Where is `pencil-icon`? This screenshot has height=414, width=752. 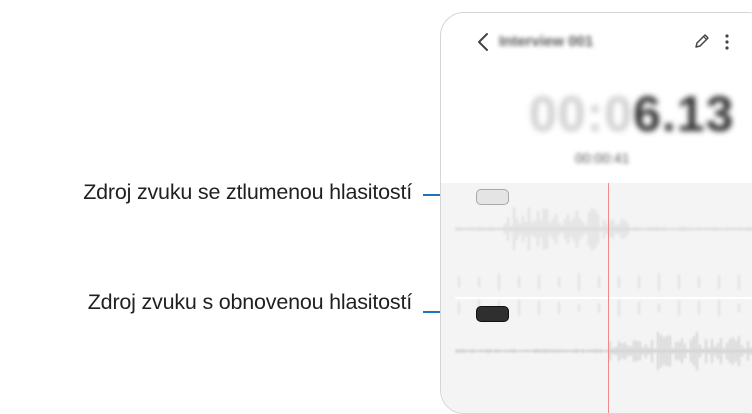
pencil-icon is located at coordinates (702, 41).